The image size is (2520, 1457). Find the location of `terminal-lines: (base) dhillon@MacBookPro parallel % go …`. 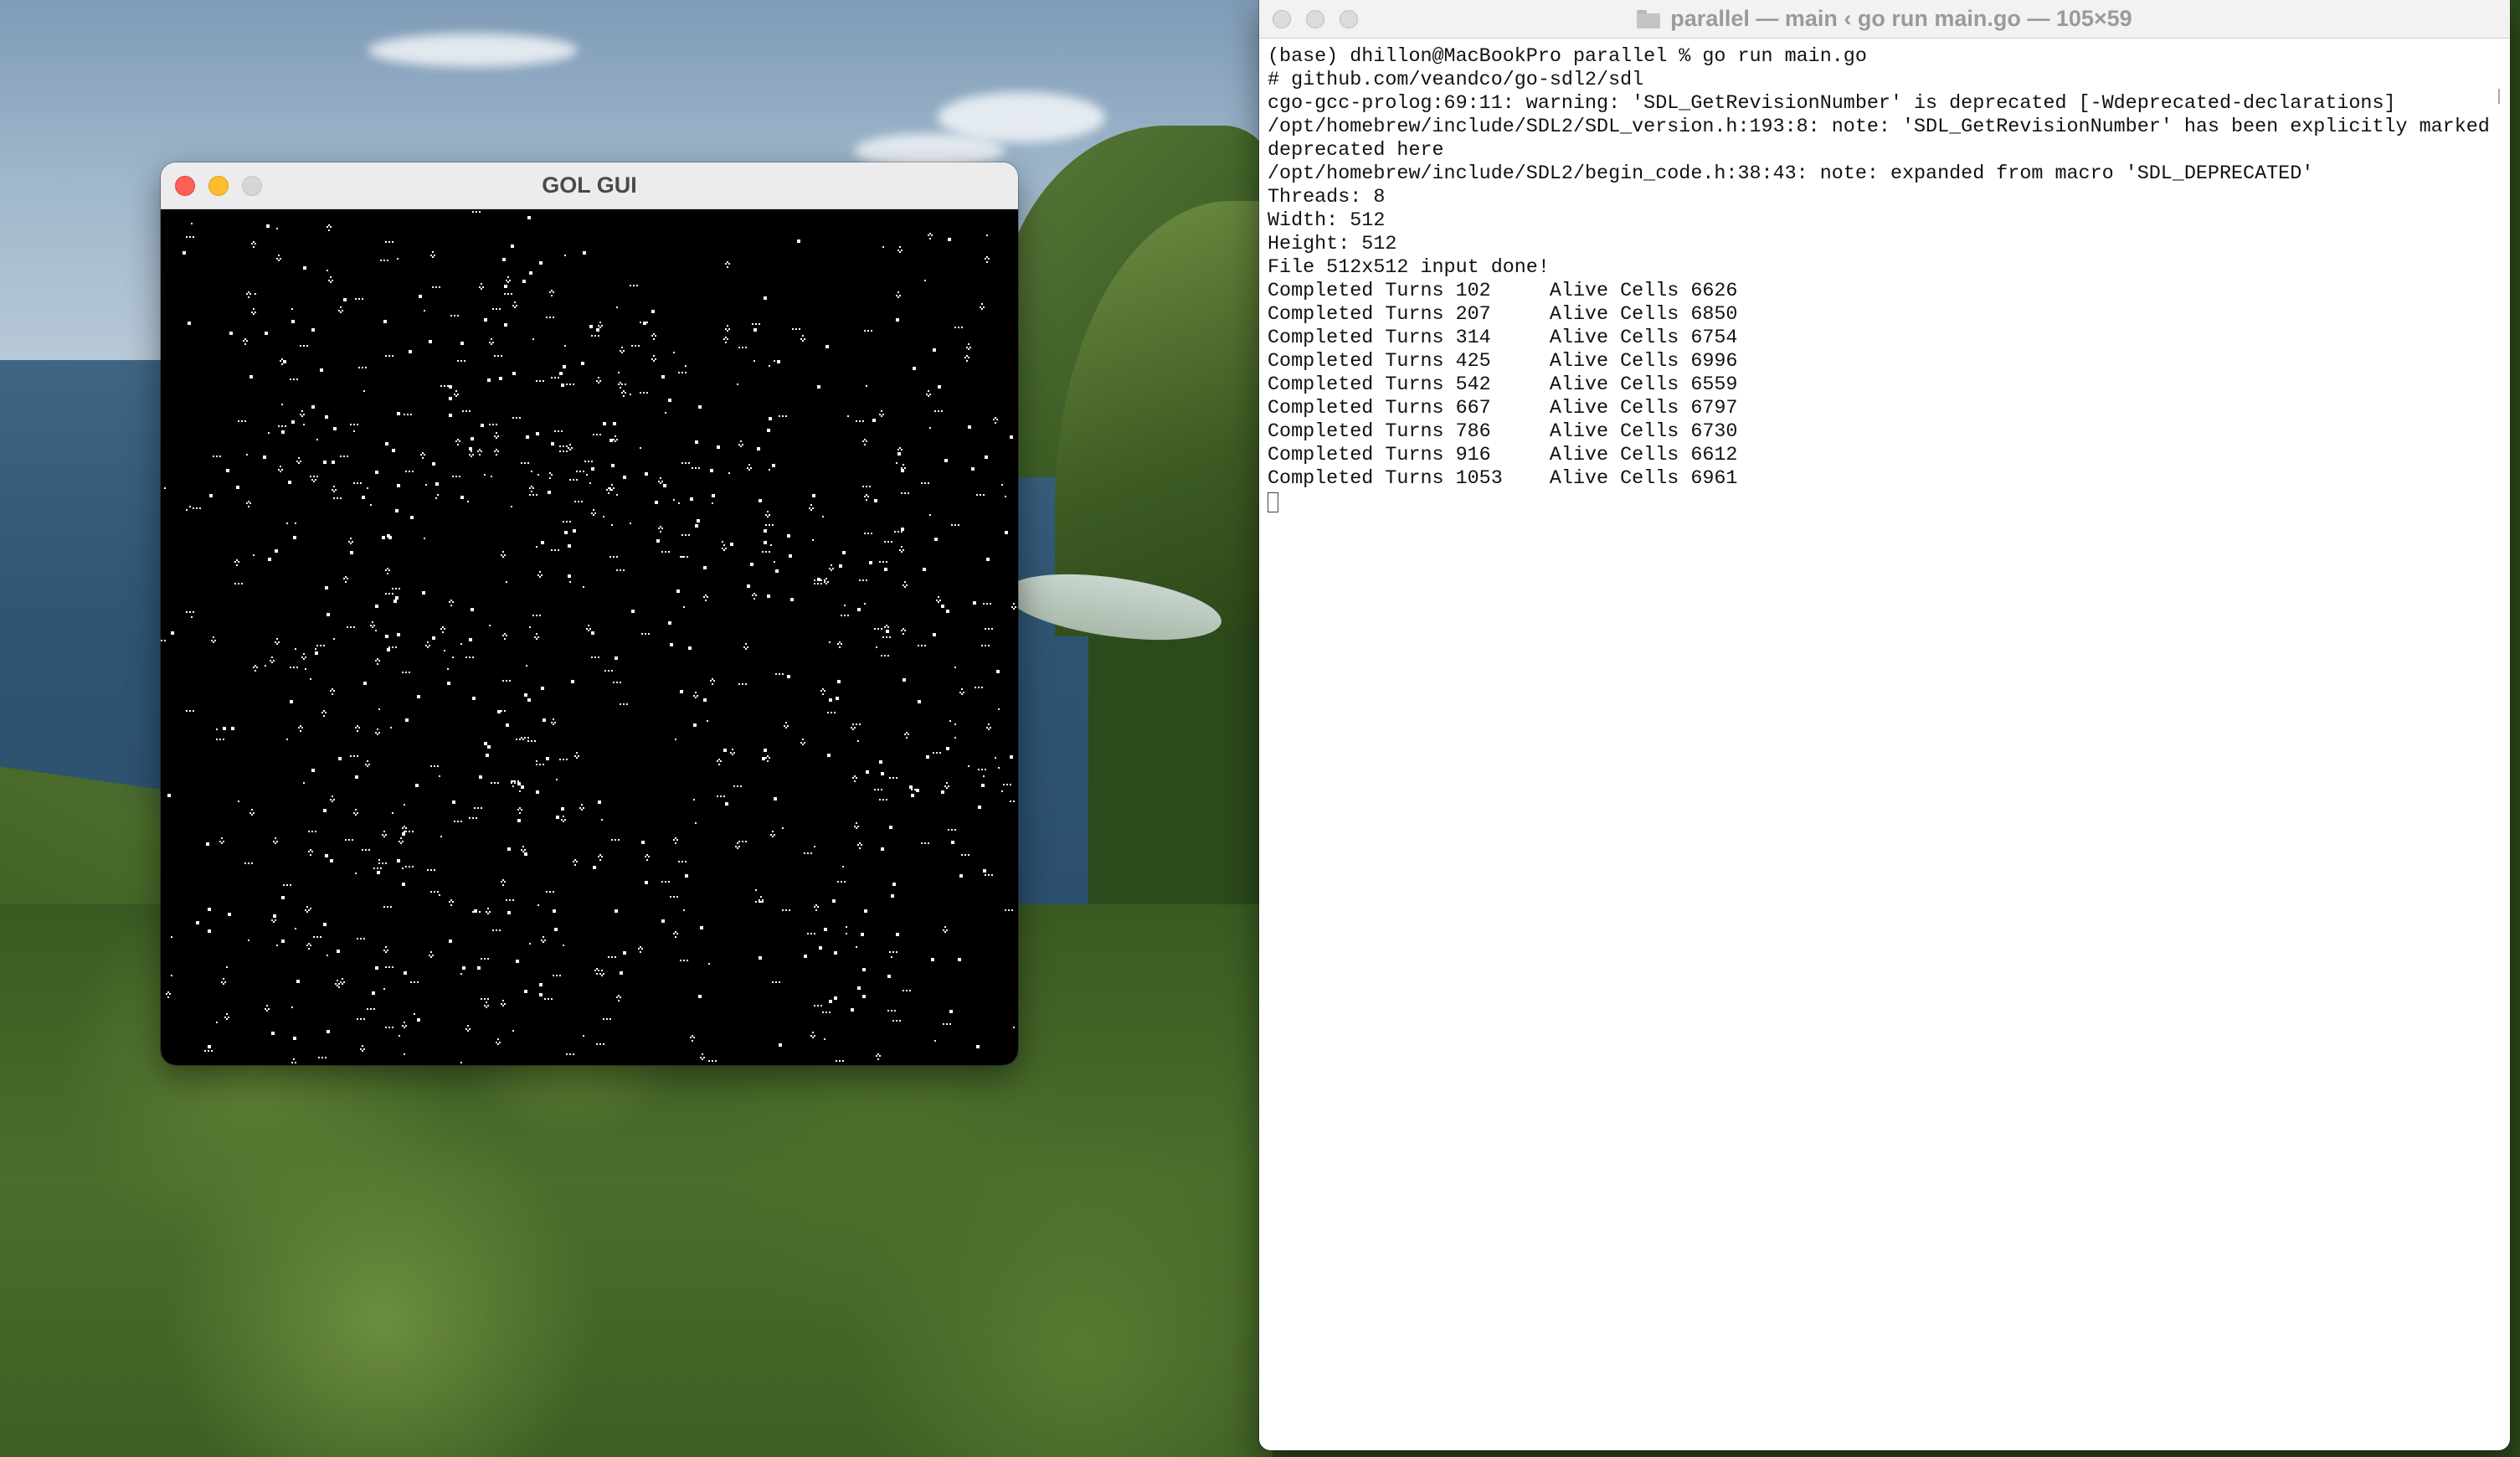

terminal-lines: (base) dhillon@MacBookPro parallel % go … is located at coordinates (1884, 268).